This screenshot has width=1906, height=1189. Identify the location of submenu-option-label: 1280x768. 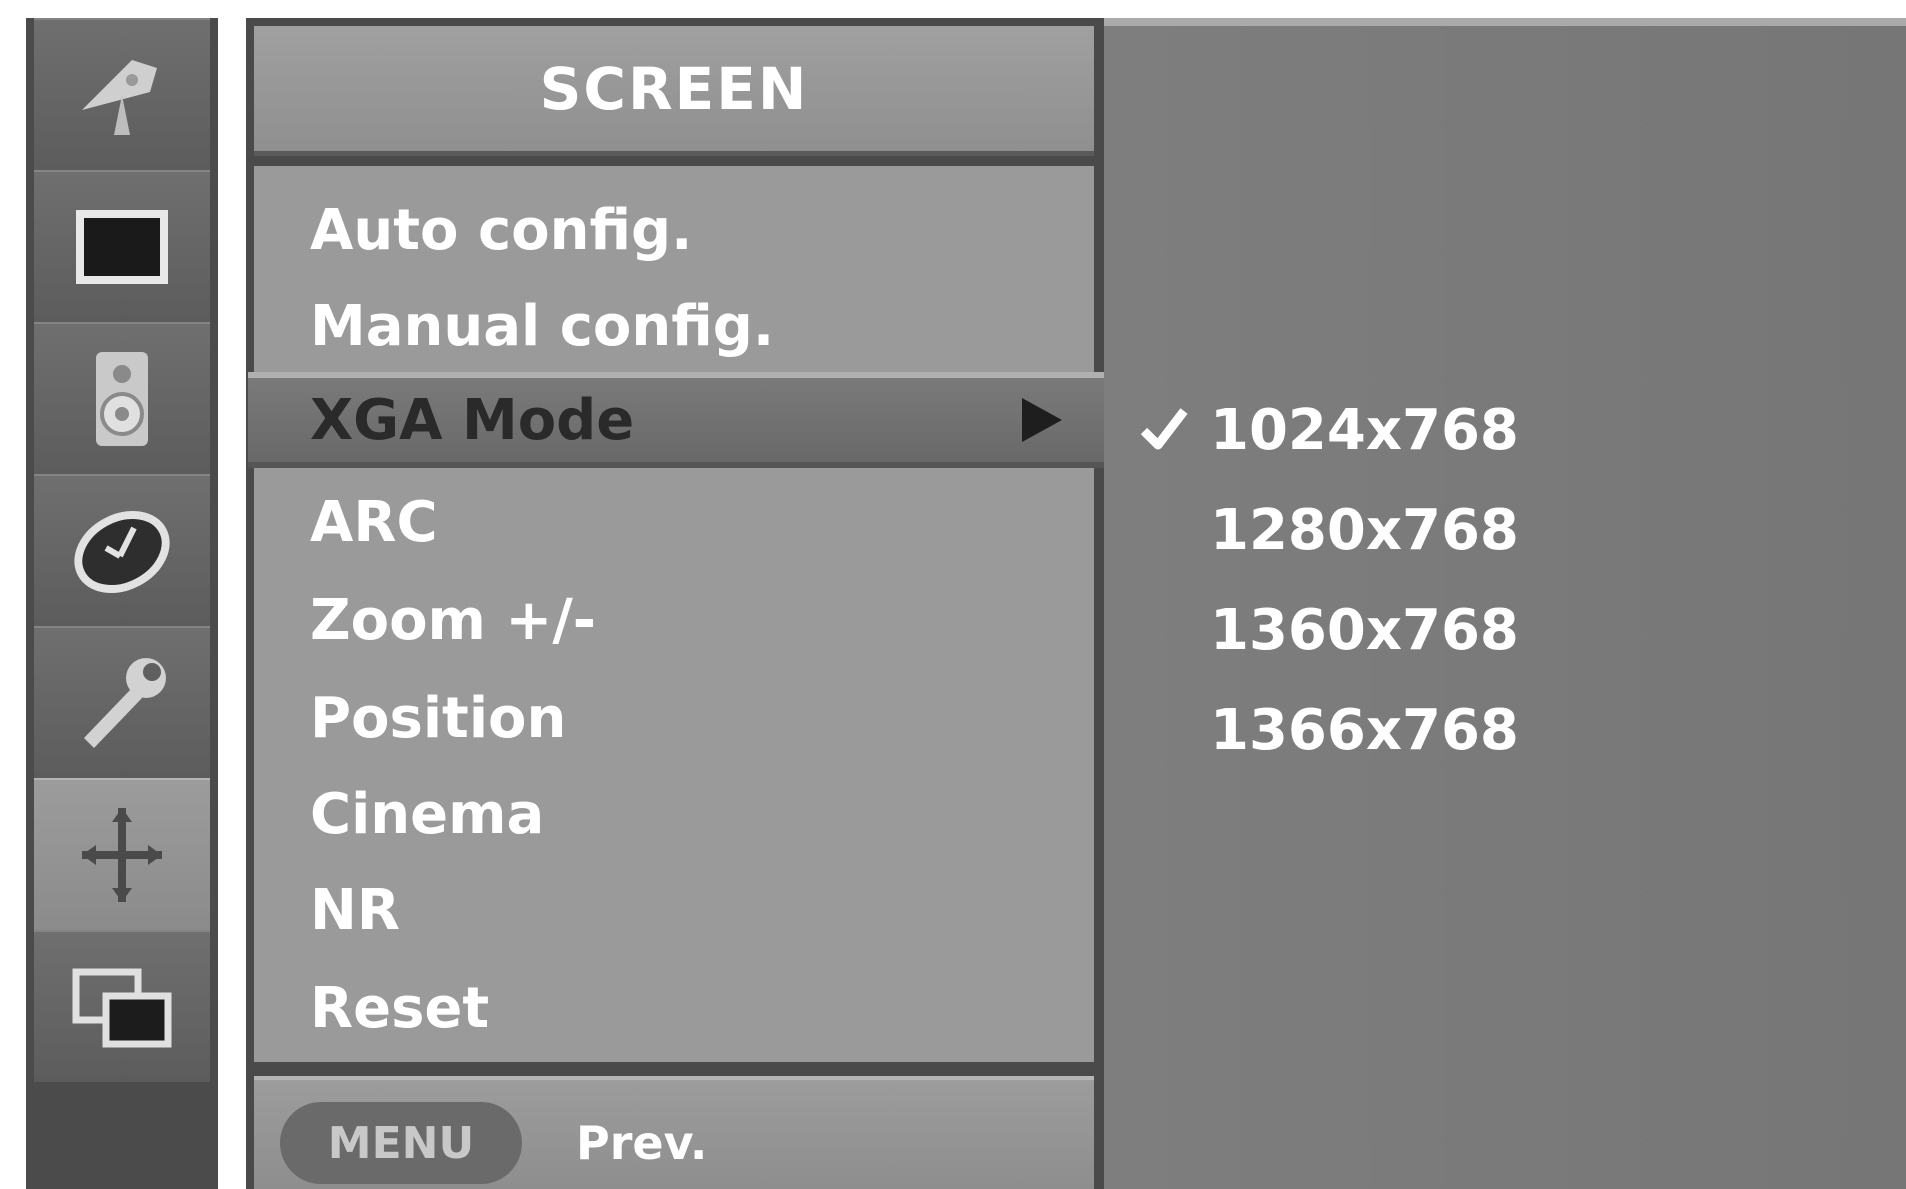
(1364, 530).